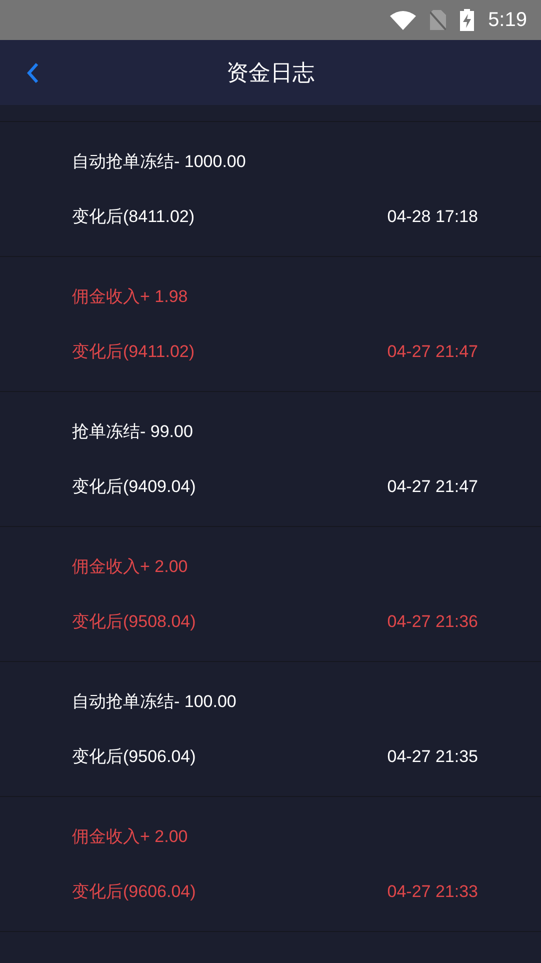  What do you see at coordinates (438, 20) in the screenshot?
I see `no-sim-icon` at bounding box center [438, 20].